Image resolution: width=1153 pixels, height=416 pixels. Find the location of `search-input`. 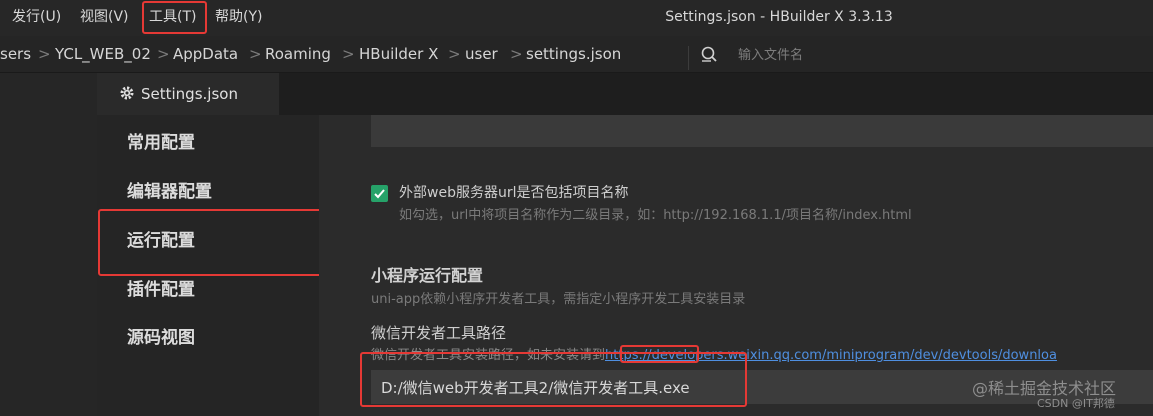

search-input is located at coordinates (888, 55).